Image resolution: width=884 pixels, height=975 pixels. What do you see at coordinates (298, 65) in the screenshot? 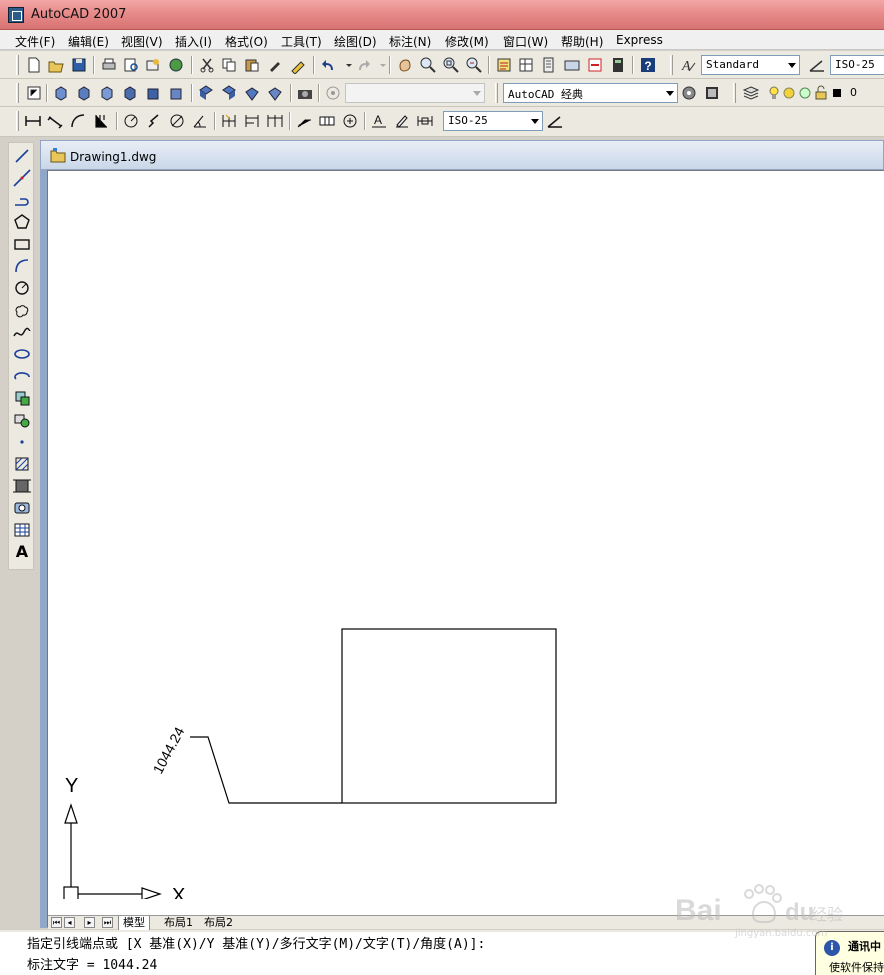
I see `block-editor-icon` at bounding box center [298, 65].